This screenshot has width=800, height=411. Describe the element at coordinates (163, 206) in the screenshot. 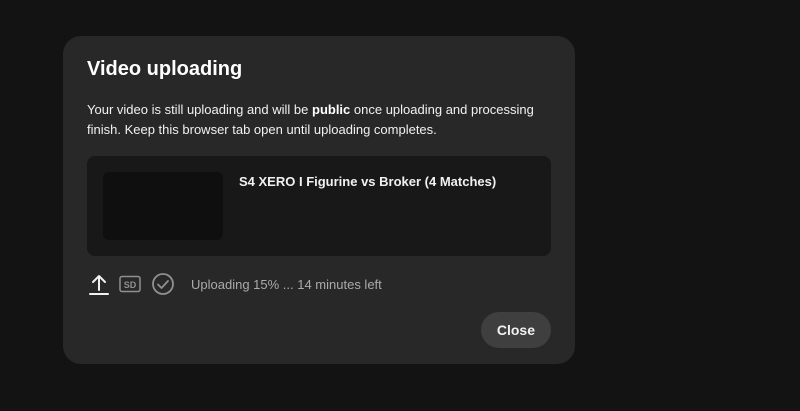

I see `video-thumbnail` at that location.